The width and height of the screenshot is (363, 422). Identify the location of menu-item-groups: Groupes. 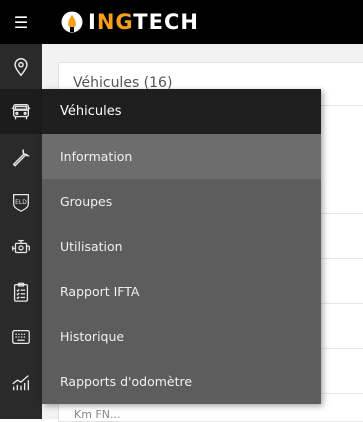
(181, 201).